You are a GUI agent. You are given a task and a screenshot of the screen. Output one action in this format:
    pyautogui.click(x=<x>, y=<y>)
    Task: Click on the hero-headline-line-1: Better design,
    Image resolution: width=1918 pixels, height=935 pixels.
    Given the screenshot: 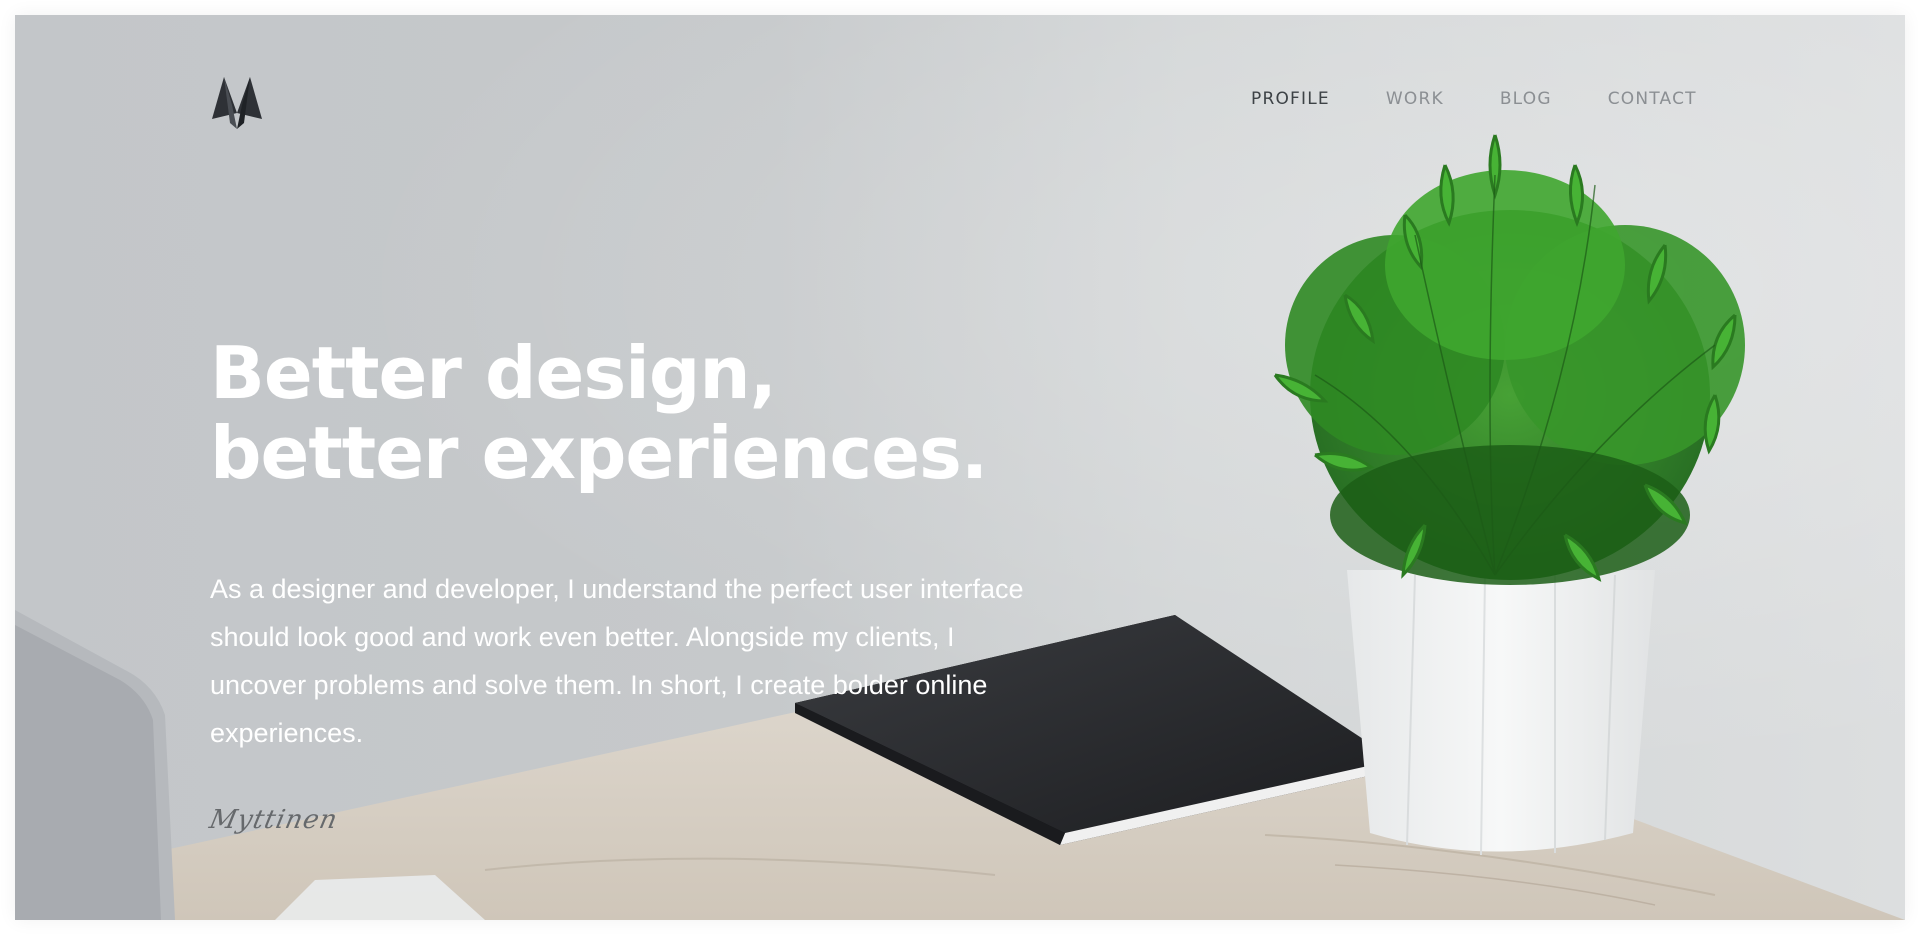 What is the action you would take?
    pyautogui.click(x=493, y=373)
    